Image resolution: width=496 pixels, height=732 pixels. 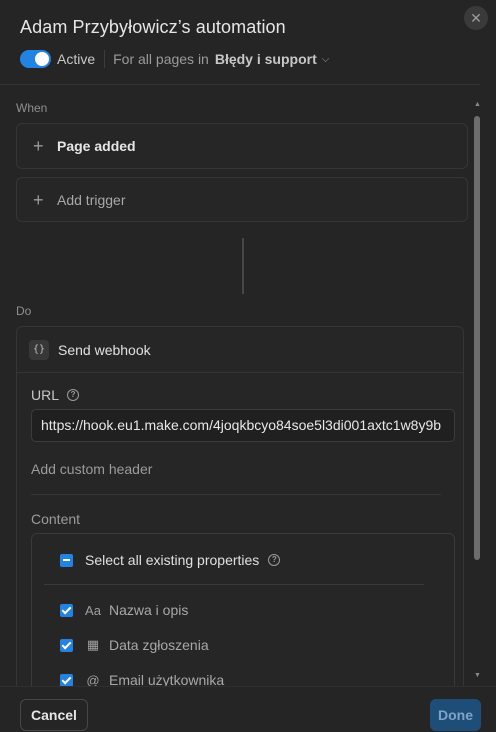 I want to click on scope-label: For all pages in, so click(x=161, y=59).